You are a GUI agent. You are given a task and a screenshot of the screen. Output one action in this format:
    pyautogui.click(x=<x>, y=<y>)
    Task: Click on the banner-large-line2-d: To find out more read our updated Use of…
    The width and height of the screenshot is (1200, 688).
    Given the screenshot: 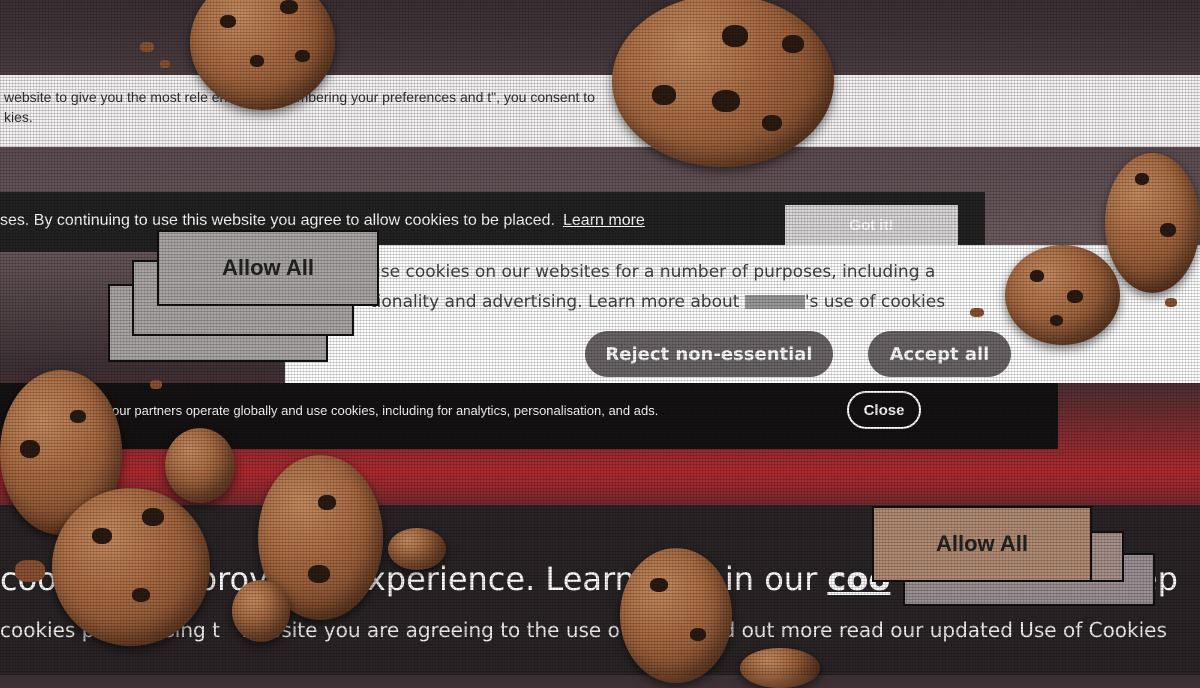 What is the action you would take?
    pyautogui.click(x=918, y=630)
    